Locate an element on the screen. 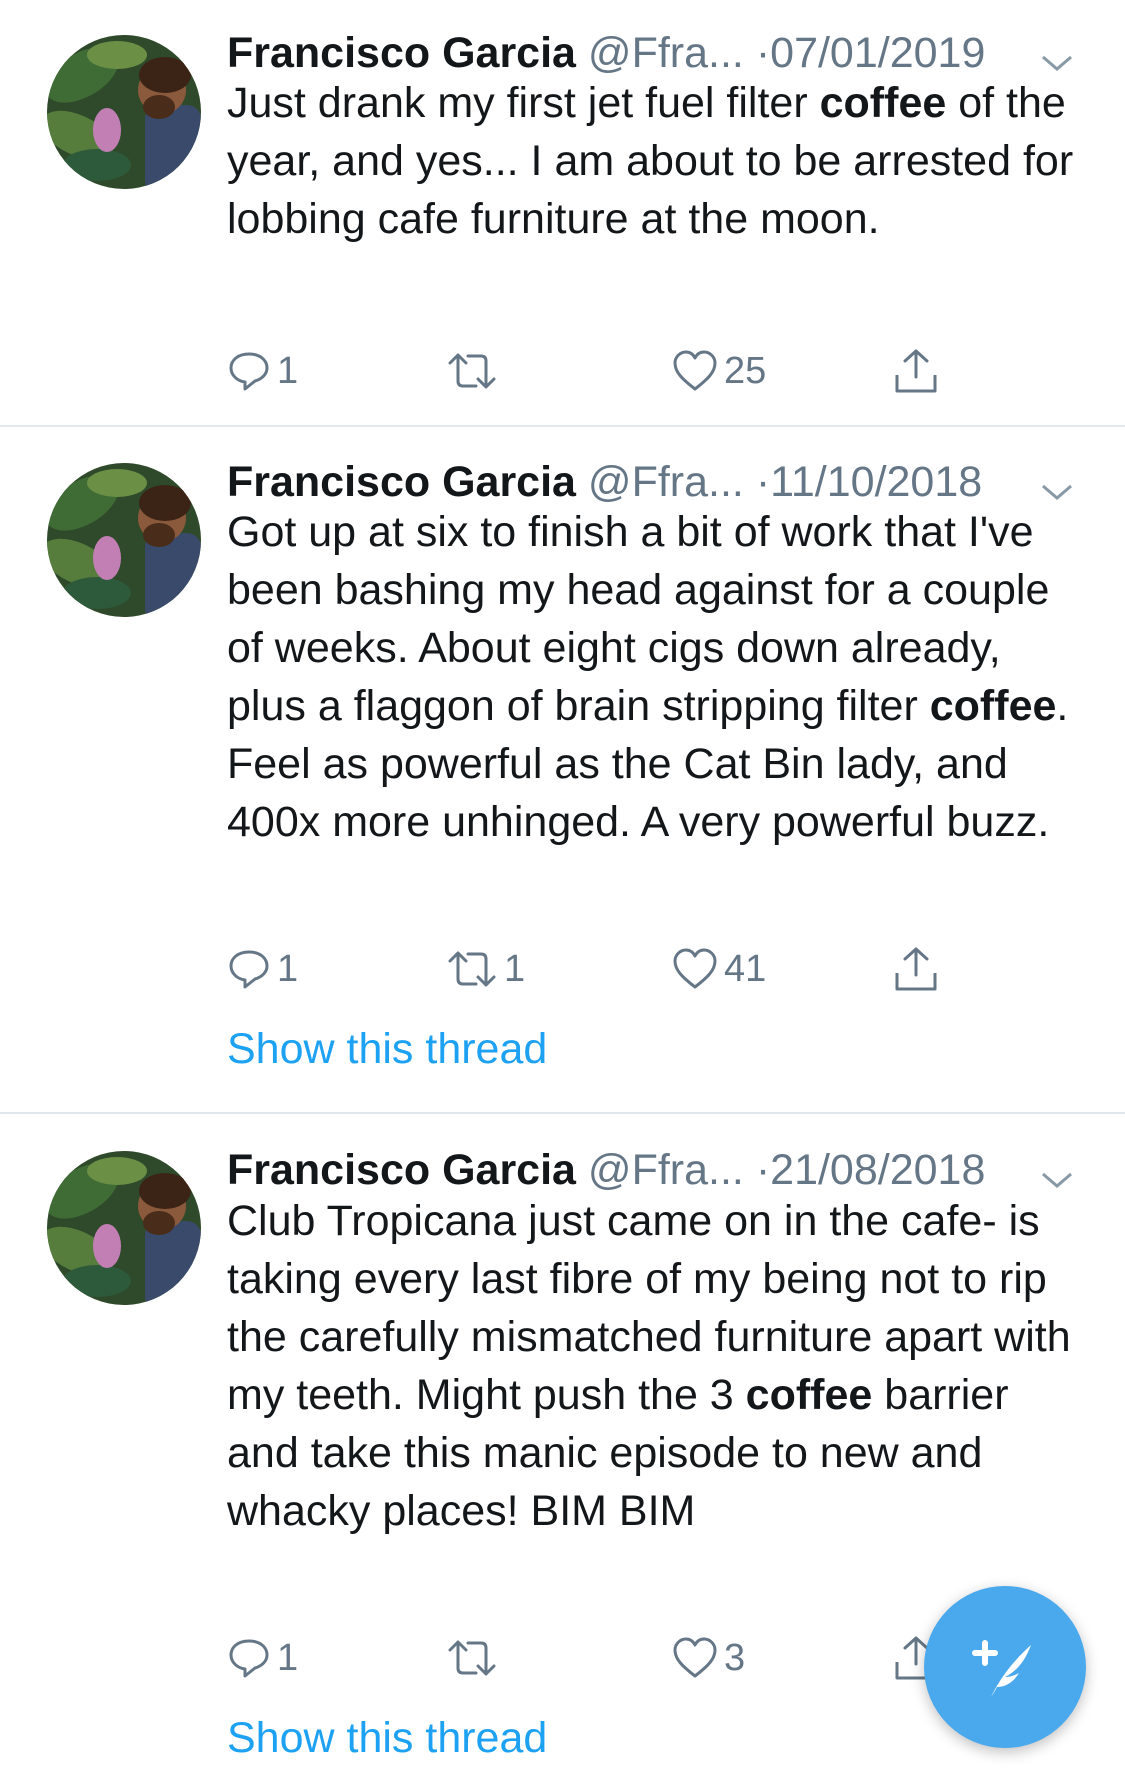  tweet-actions: 1 1 41 is located at coordinates (607, 969).